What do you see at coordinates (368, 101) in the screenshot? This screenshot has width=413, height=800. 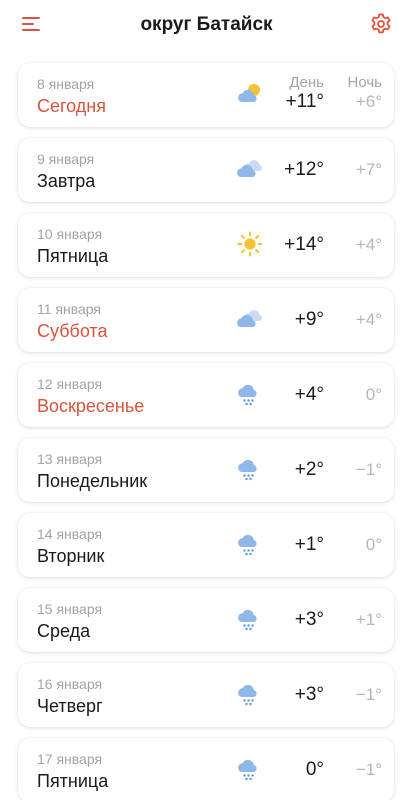 I see `night-temperature: +6°` at bounding box center [368, 101].